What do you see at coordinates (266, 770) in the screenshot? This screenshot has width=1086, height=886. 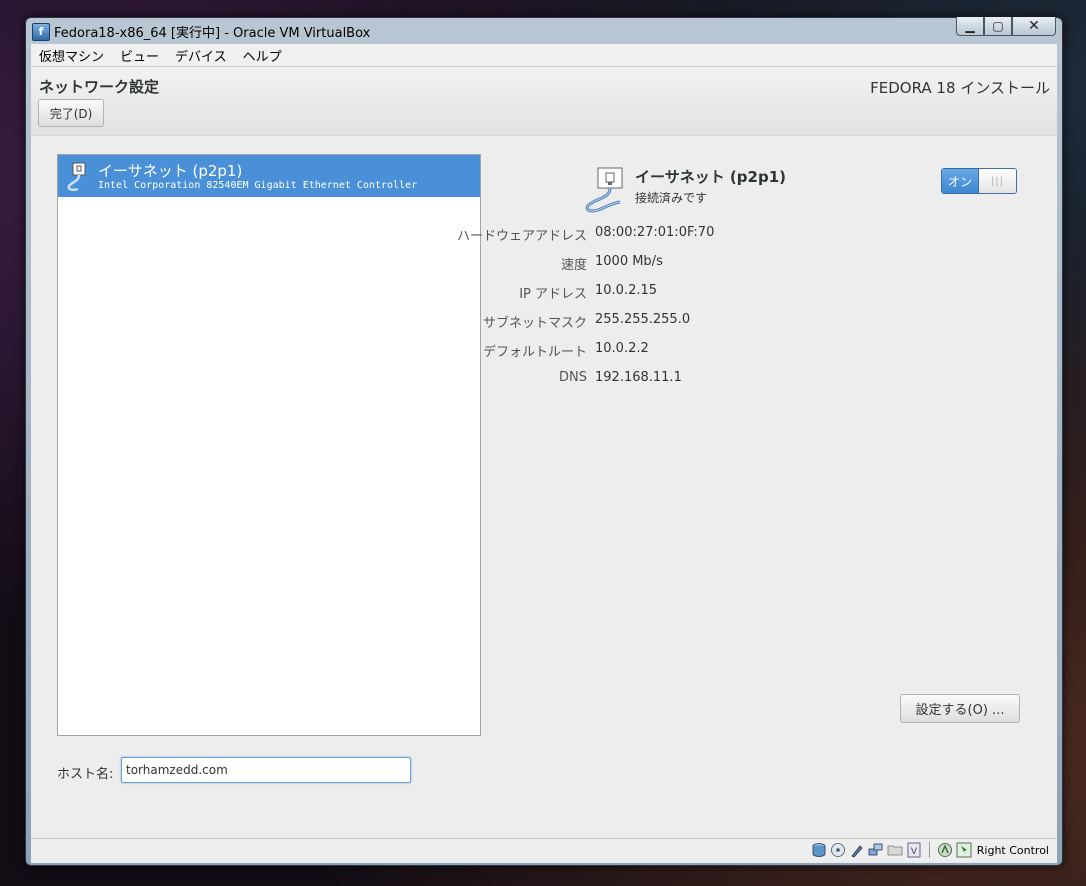 I see `hostname-input` at bounding box center [266, 770].